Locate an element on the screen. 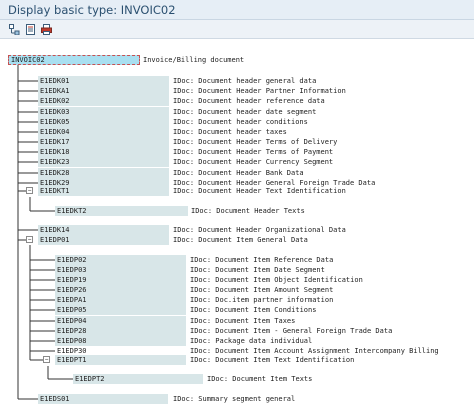  tree-node-e1edkt1: E1EDKT1 is located at coordinates (103, 191).